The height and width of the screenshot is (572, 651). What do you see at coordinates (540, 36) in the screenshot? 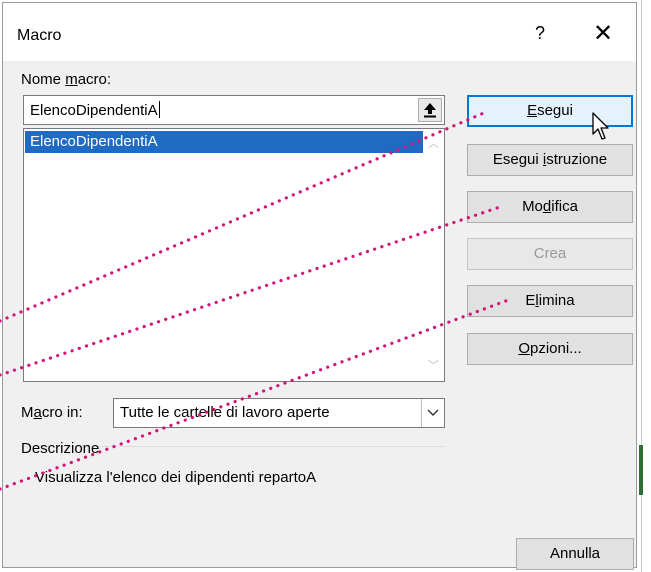
I see `help-button: ?` at bounding box center [540, 36].